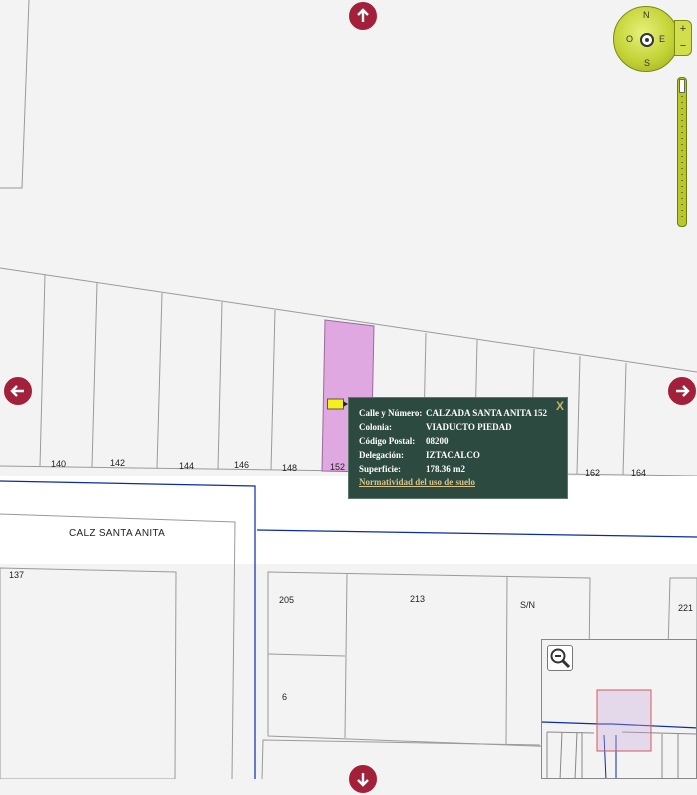  What do you see at coordinates (646, 15) in the screenshot?
I see `compass-north: N` at bounding box center [646, 15].